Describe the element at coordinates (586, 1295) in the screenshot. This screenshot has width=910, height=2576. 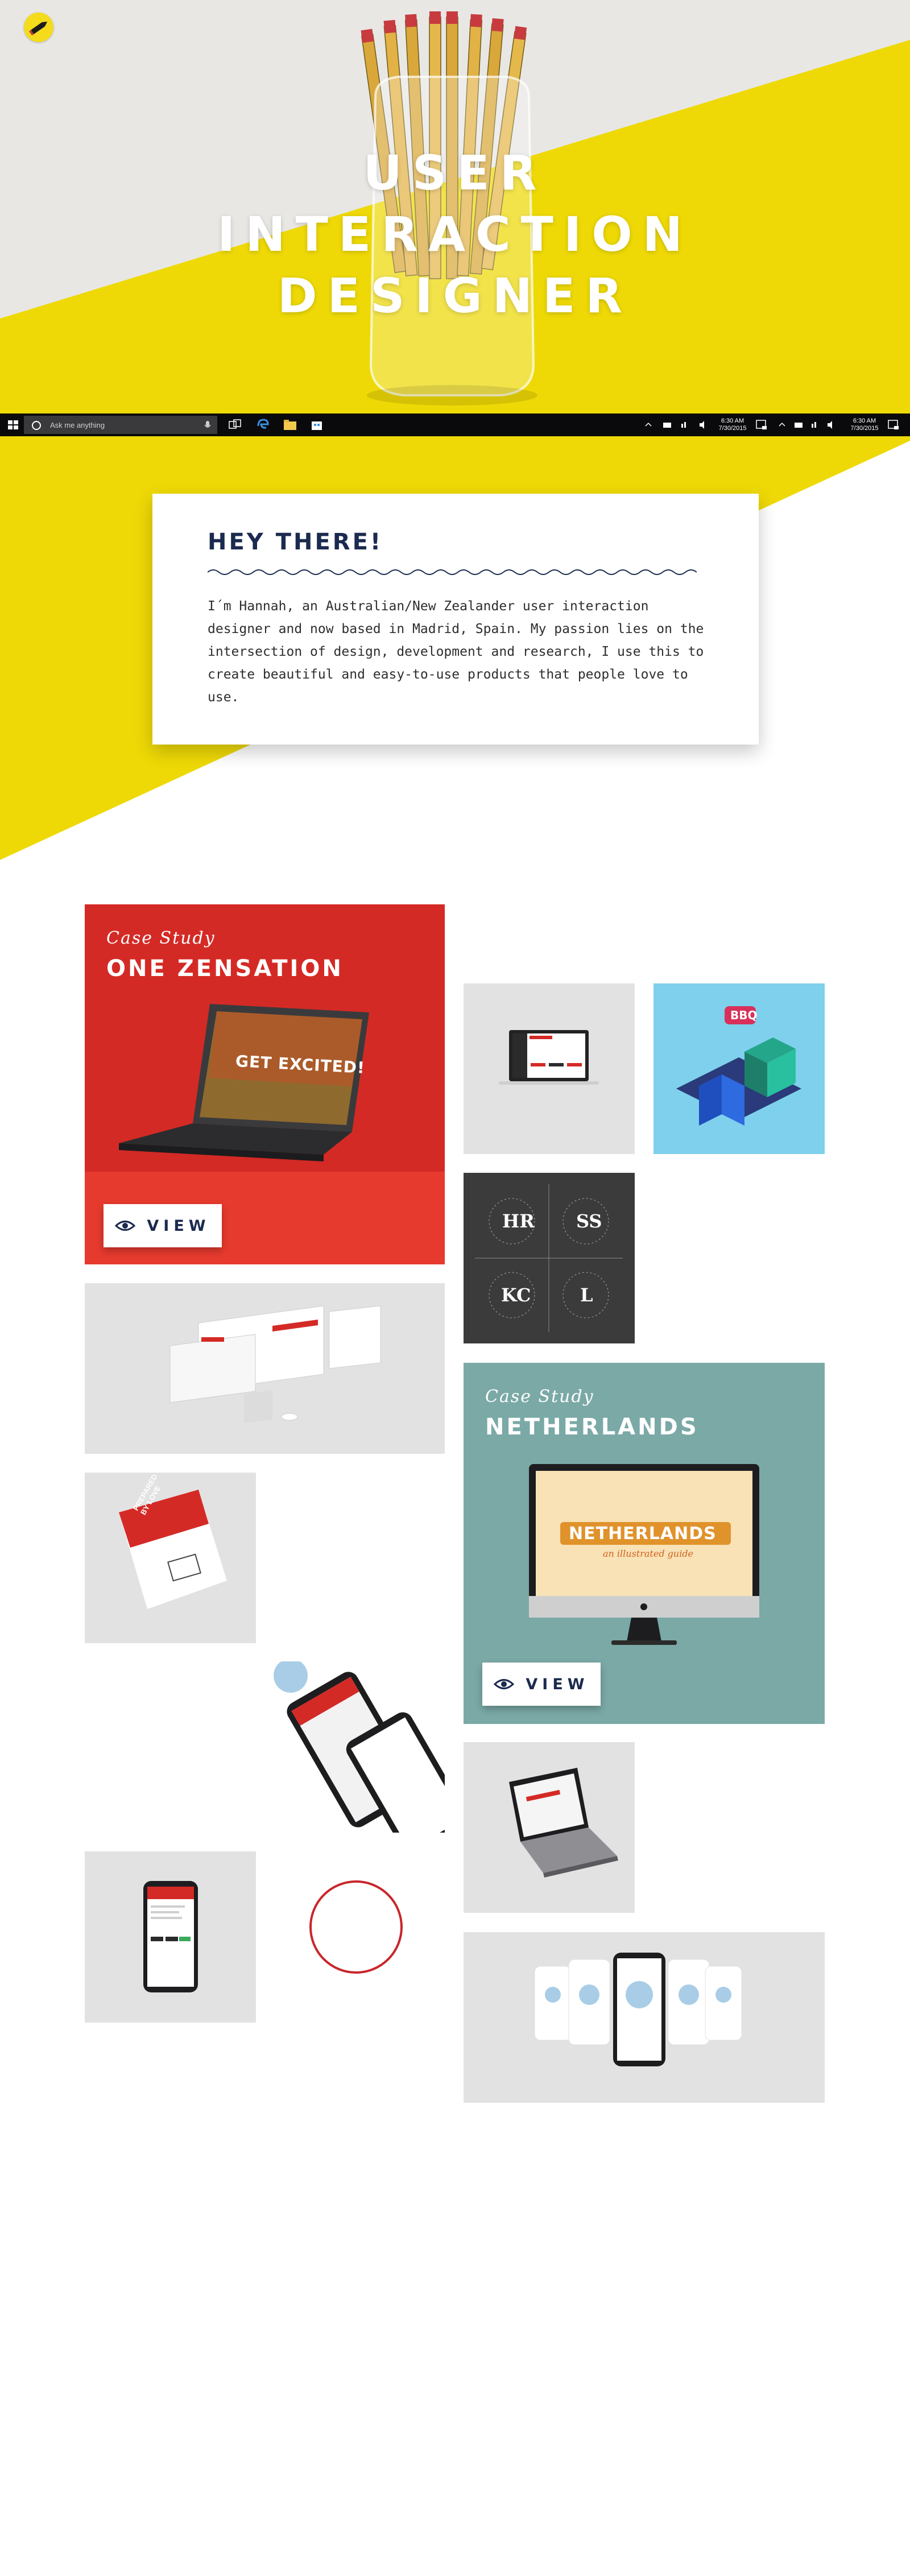
I see `logo-monogram: L` at that location.